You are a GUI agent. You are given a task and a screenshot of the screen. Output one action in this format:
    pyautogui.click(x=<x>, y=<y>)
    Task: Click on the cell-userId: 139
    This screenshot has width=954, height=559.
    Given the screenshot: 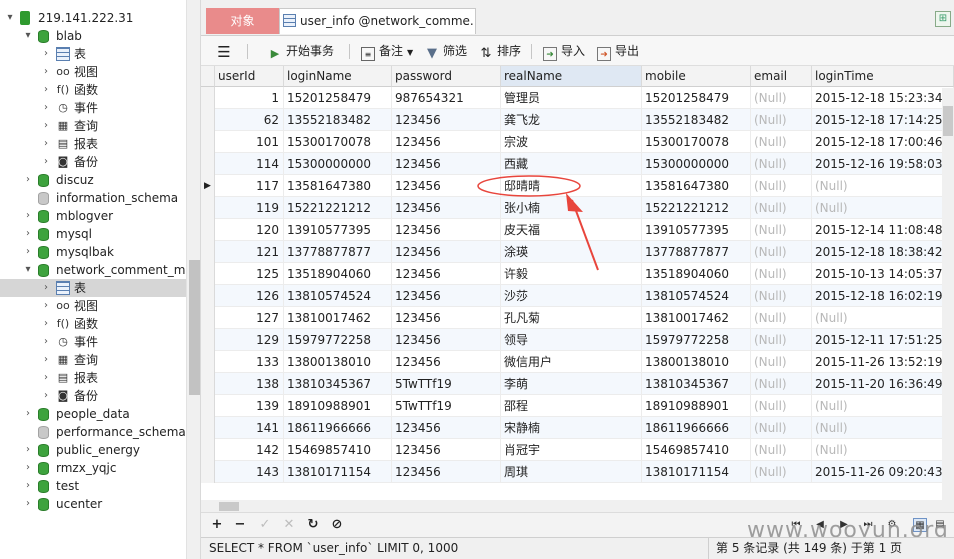 What is the action you would take?
    pyautogui.click(x=249, y=406)
    